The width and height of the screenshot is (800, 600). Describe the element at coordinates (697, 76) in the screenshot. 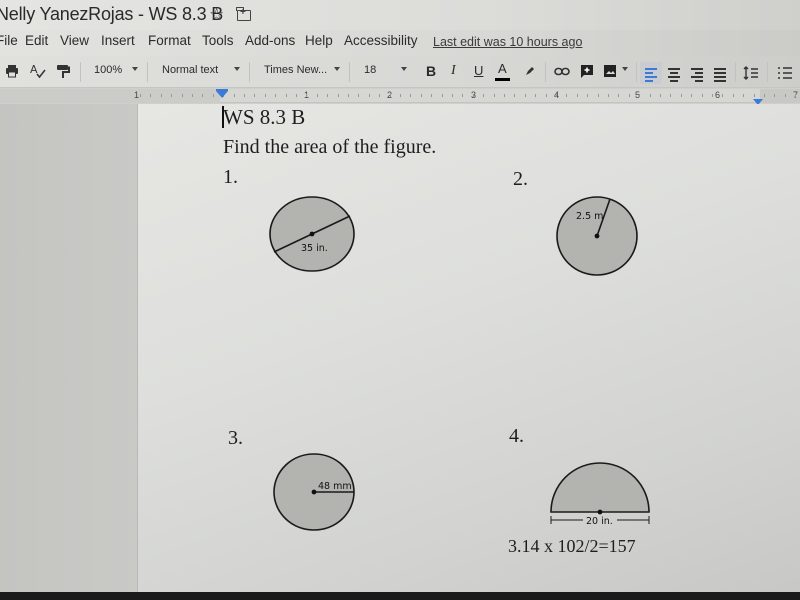

I see `align-right-icon` at that location.